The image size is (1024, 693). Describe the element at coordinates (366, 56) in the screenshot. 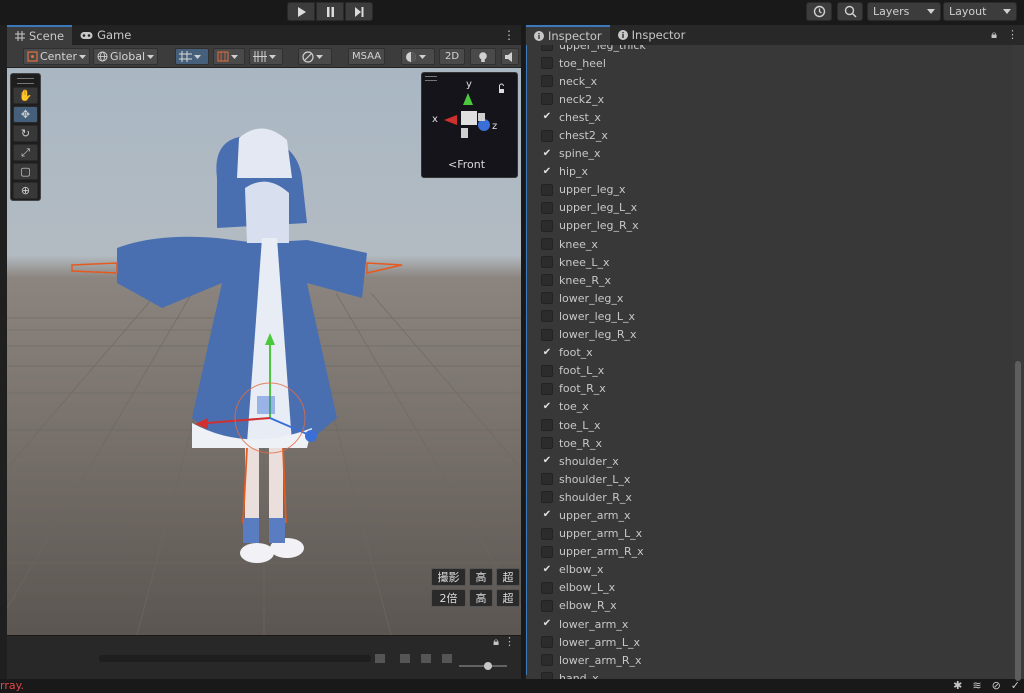

I see `msaa-button: MSAA` at that location.